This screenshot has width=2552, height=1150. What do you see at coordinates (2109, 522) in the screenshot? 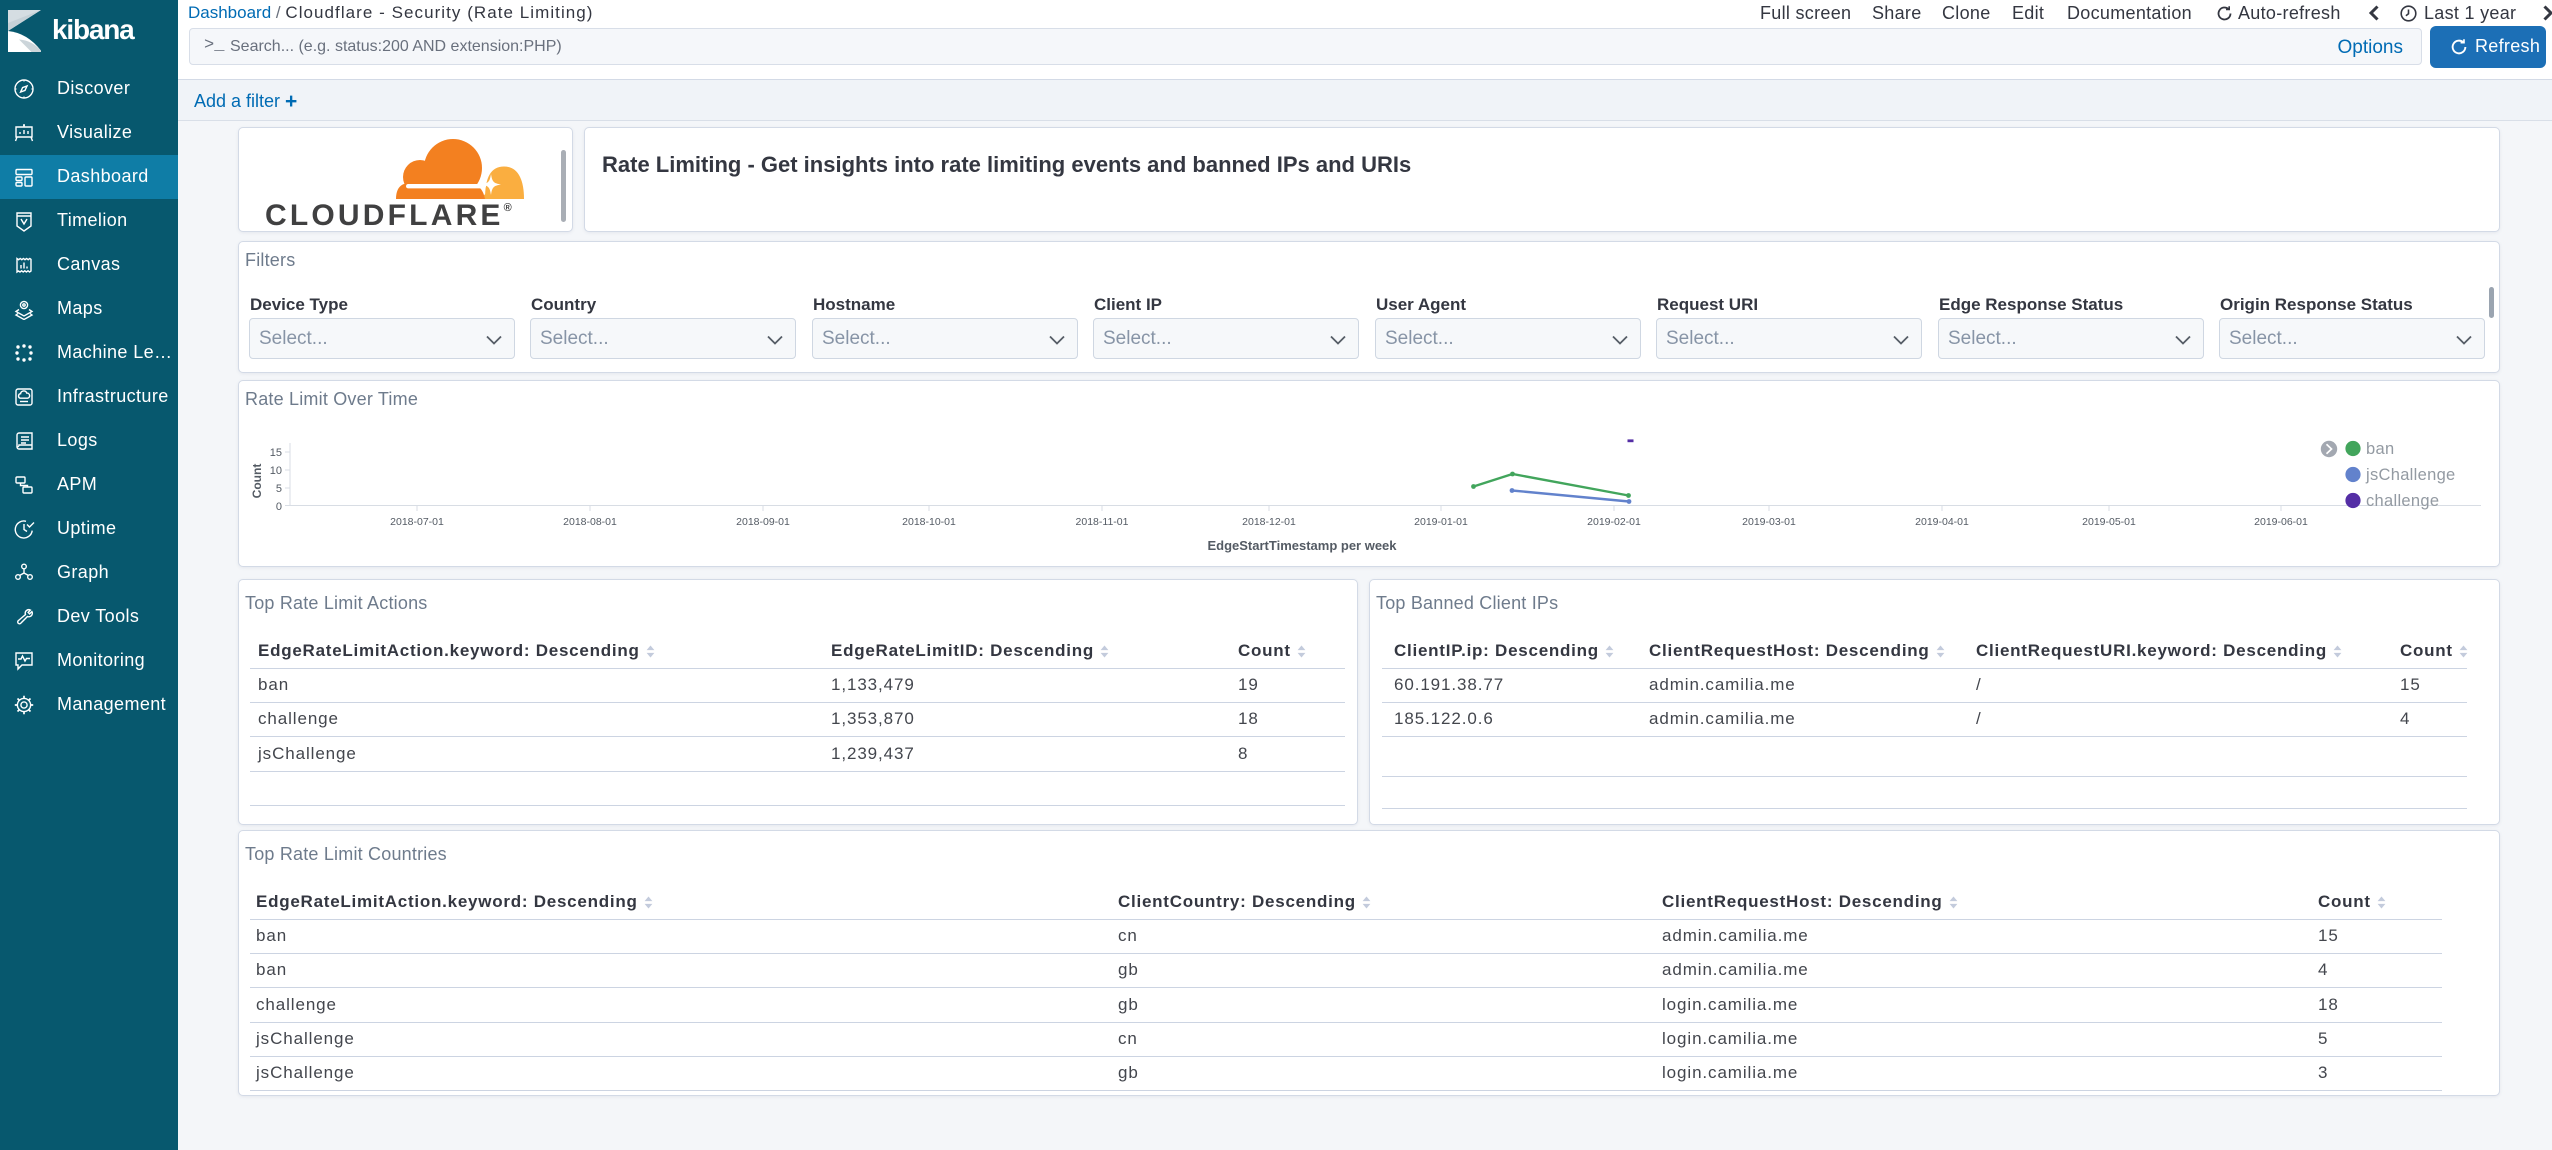
I see `svg-text: 2019-05-01` at bounding box center [2109, 522].